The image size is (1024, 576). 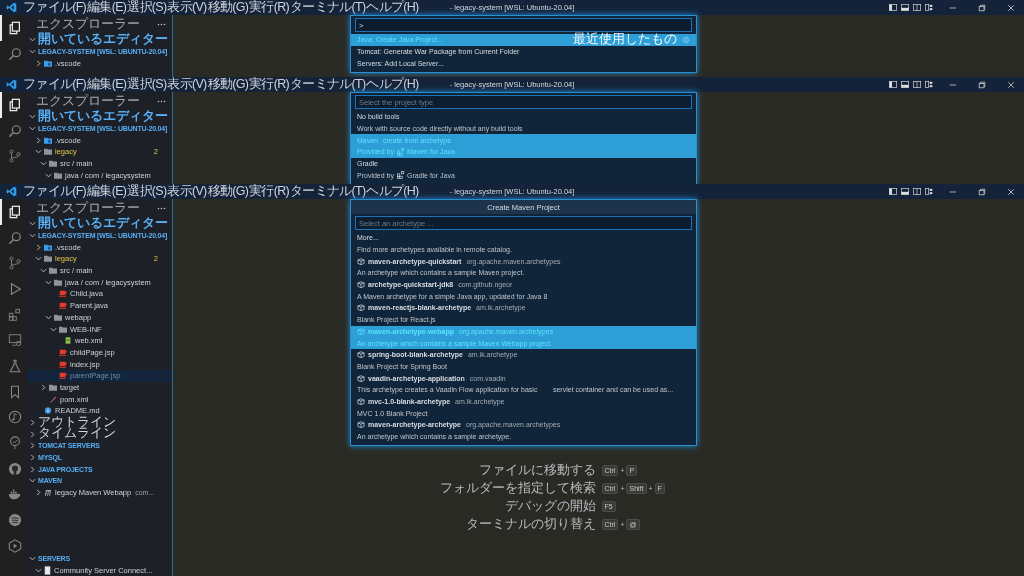 What do you see at coordinates (14, 545) in the screenshot?
I see `hexagon-play-icon` at bounding box center [14, 545].